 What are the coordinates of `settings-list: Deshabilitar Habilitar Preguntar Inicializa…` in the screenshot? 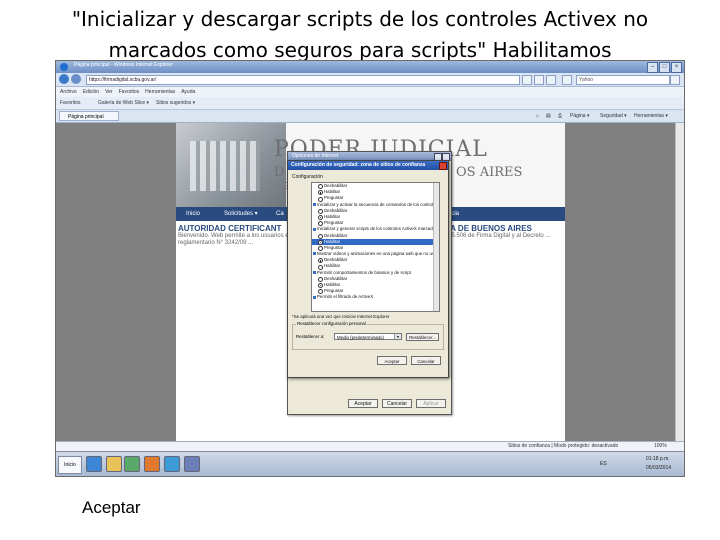 It's located at (375, 247).